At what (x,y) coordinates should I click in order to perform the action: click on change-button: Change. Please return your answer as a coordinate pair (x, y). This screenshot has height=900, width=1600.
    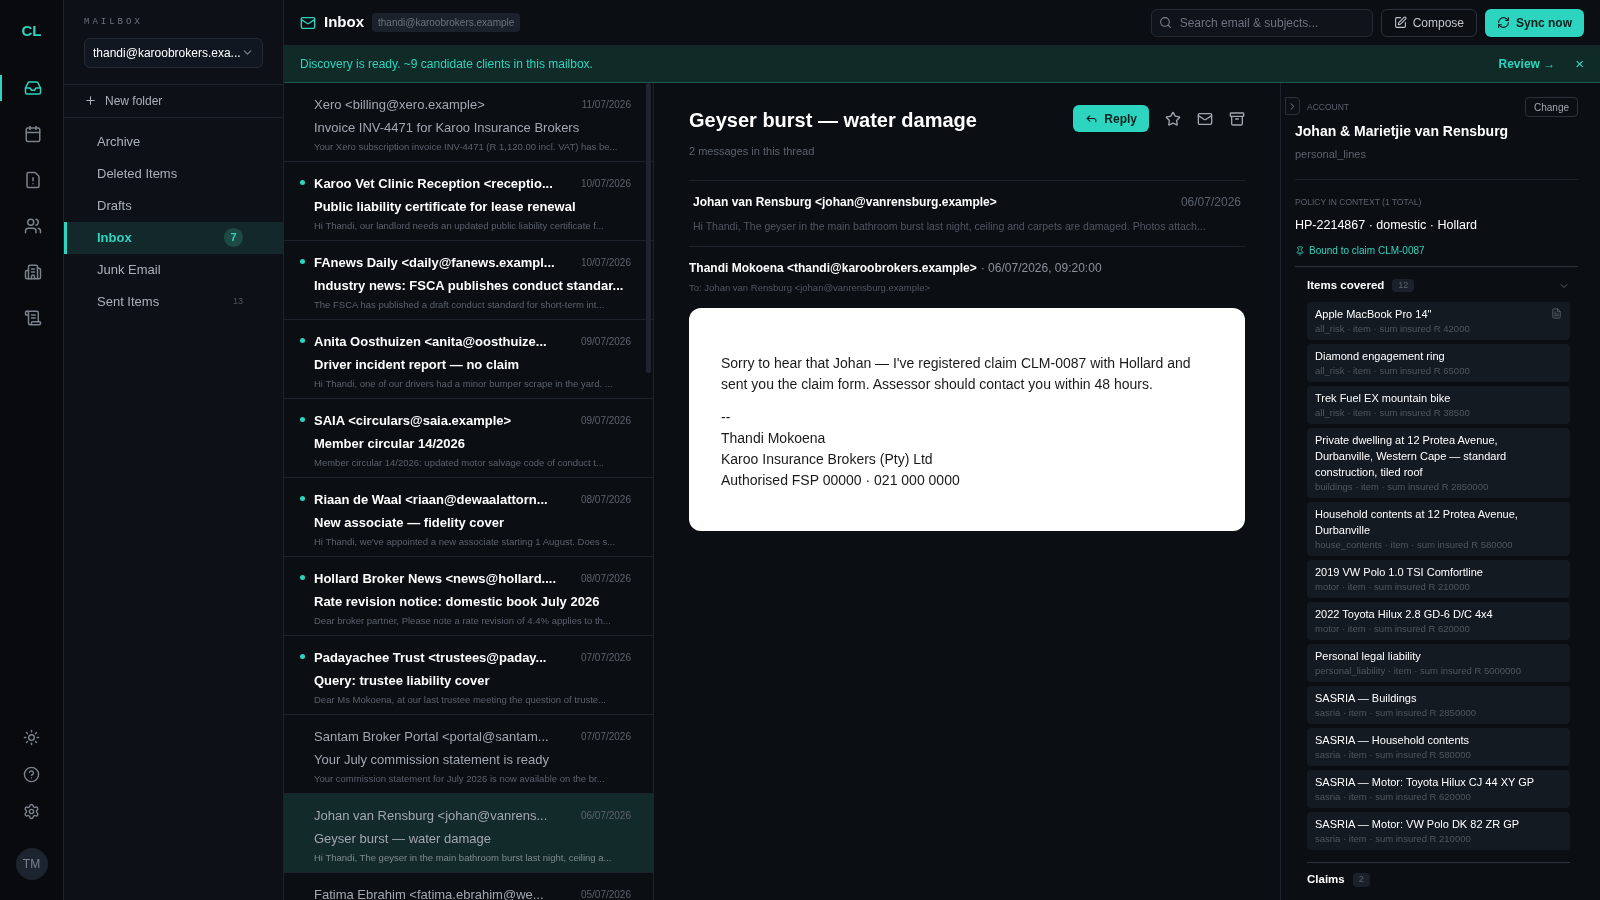
    Looking at the image, I should click on (1551, 107).